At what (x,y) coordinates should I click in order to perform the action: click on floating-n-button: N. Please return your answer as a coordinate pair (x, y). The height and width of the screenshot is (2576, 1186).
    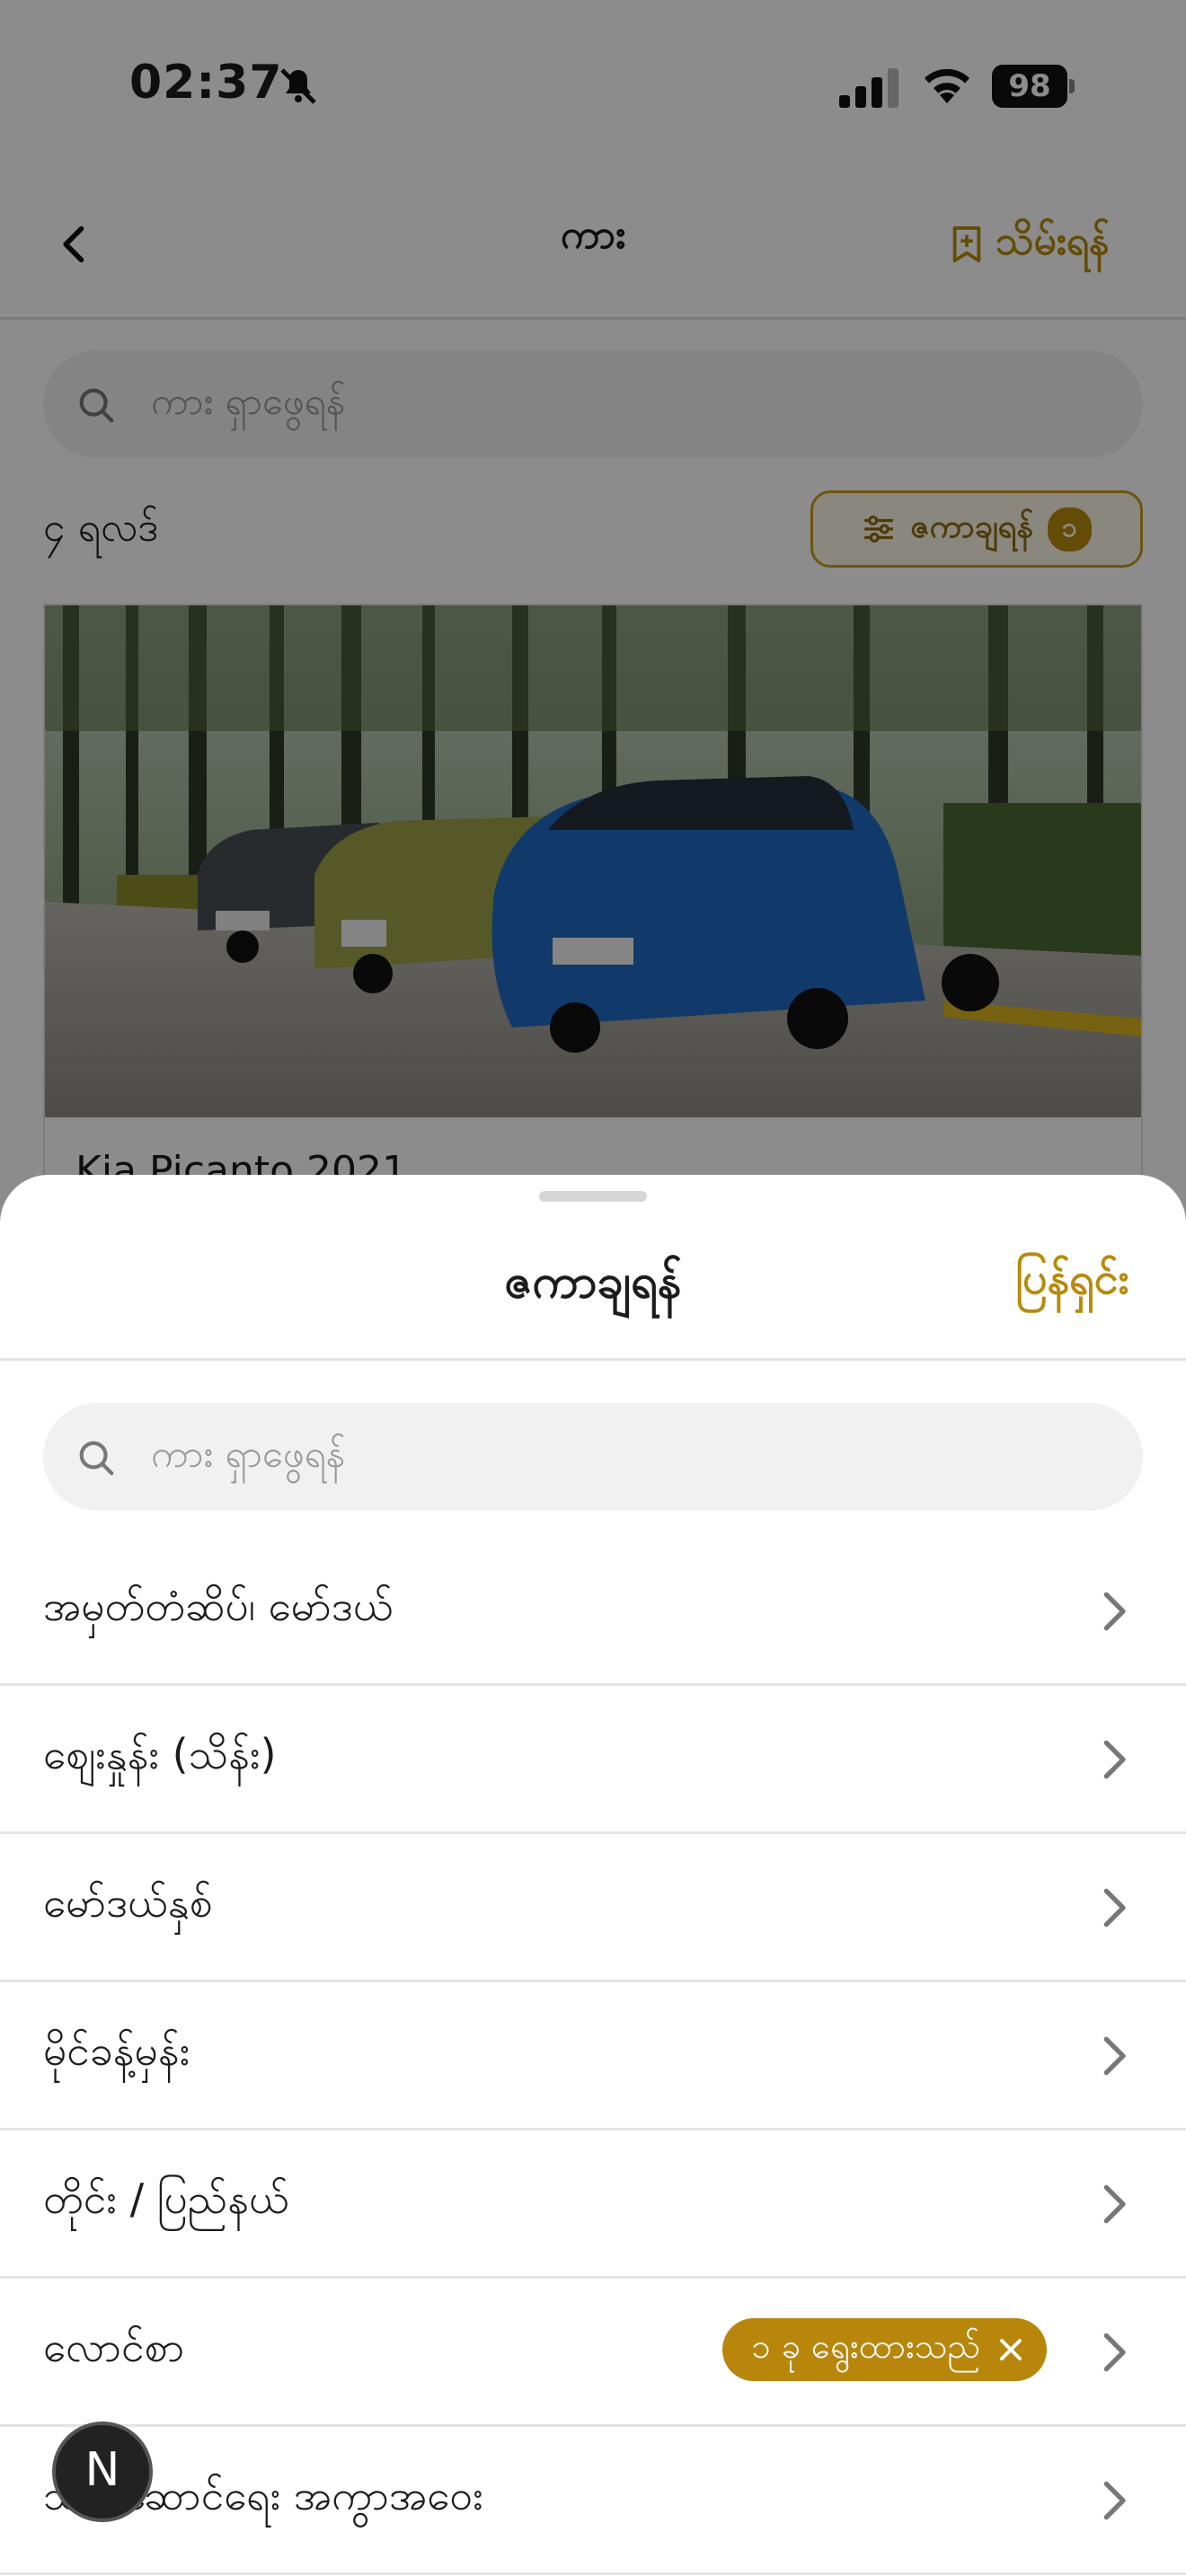
    Looking at the image, I should click on (102, 2472).